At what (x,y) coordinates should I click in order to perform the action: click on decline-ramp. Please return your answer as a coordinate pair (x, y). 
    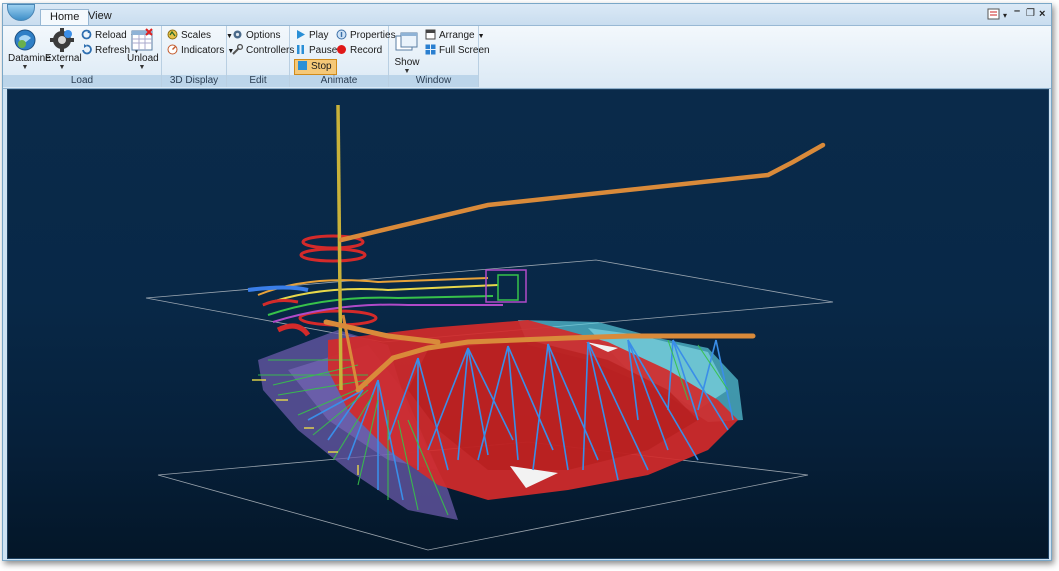
    Looking at the image, I should click on (387, 285).